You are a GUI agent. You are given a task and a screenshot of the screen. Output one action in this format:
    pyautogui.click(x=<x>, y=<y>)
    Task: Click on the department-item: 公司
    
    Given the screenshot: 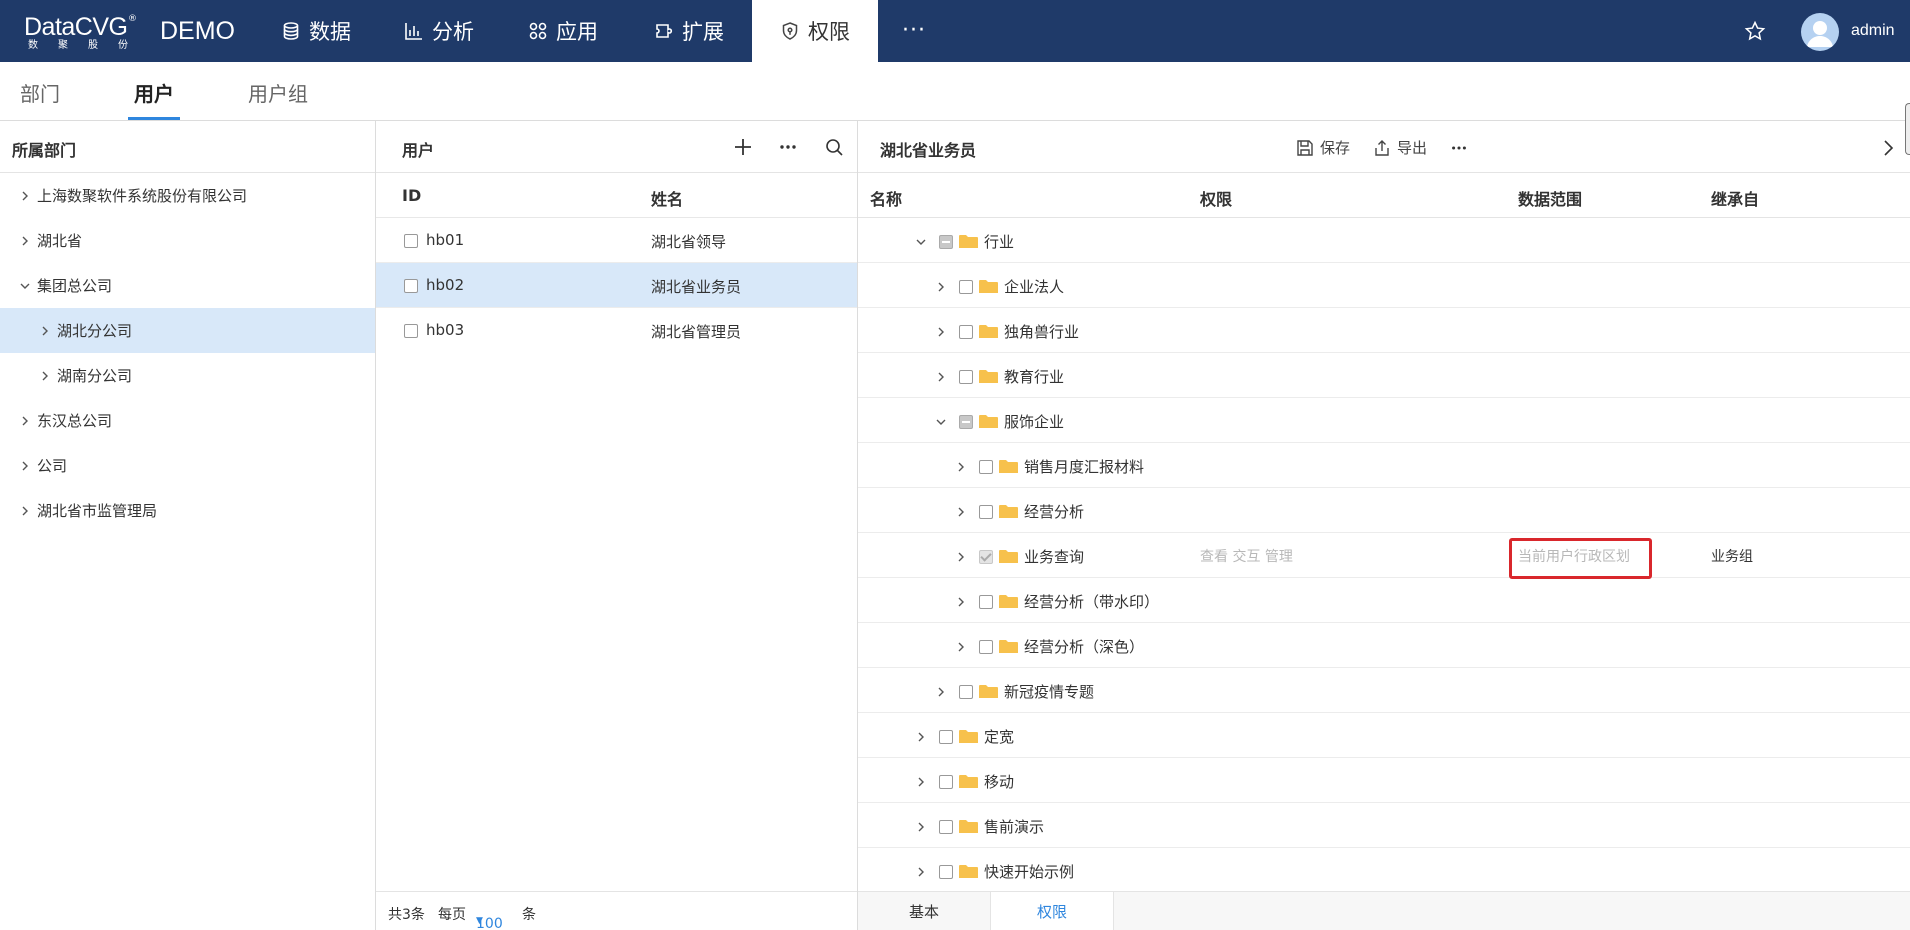 What is the action you would take?
    pyautogui.click(x=187, y=465)
    